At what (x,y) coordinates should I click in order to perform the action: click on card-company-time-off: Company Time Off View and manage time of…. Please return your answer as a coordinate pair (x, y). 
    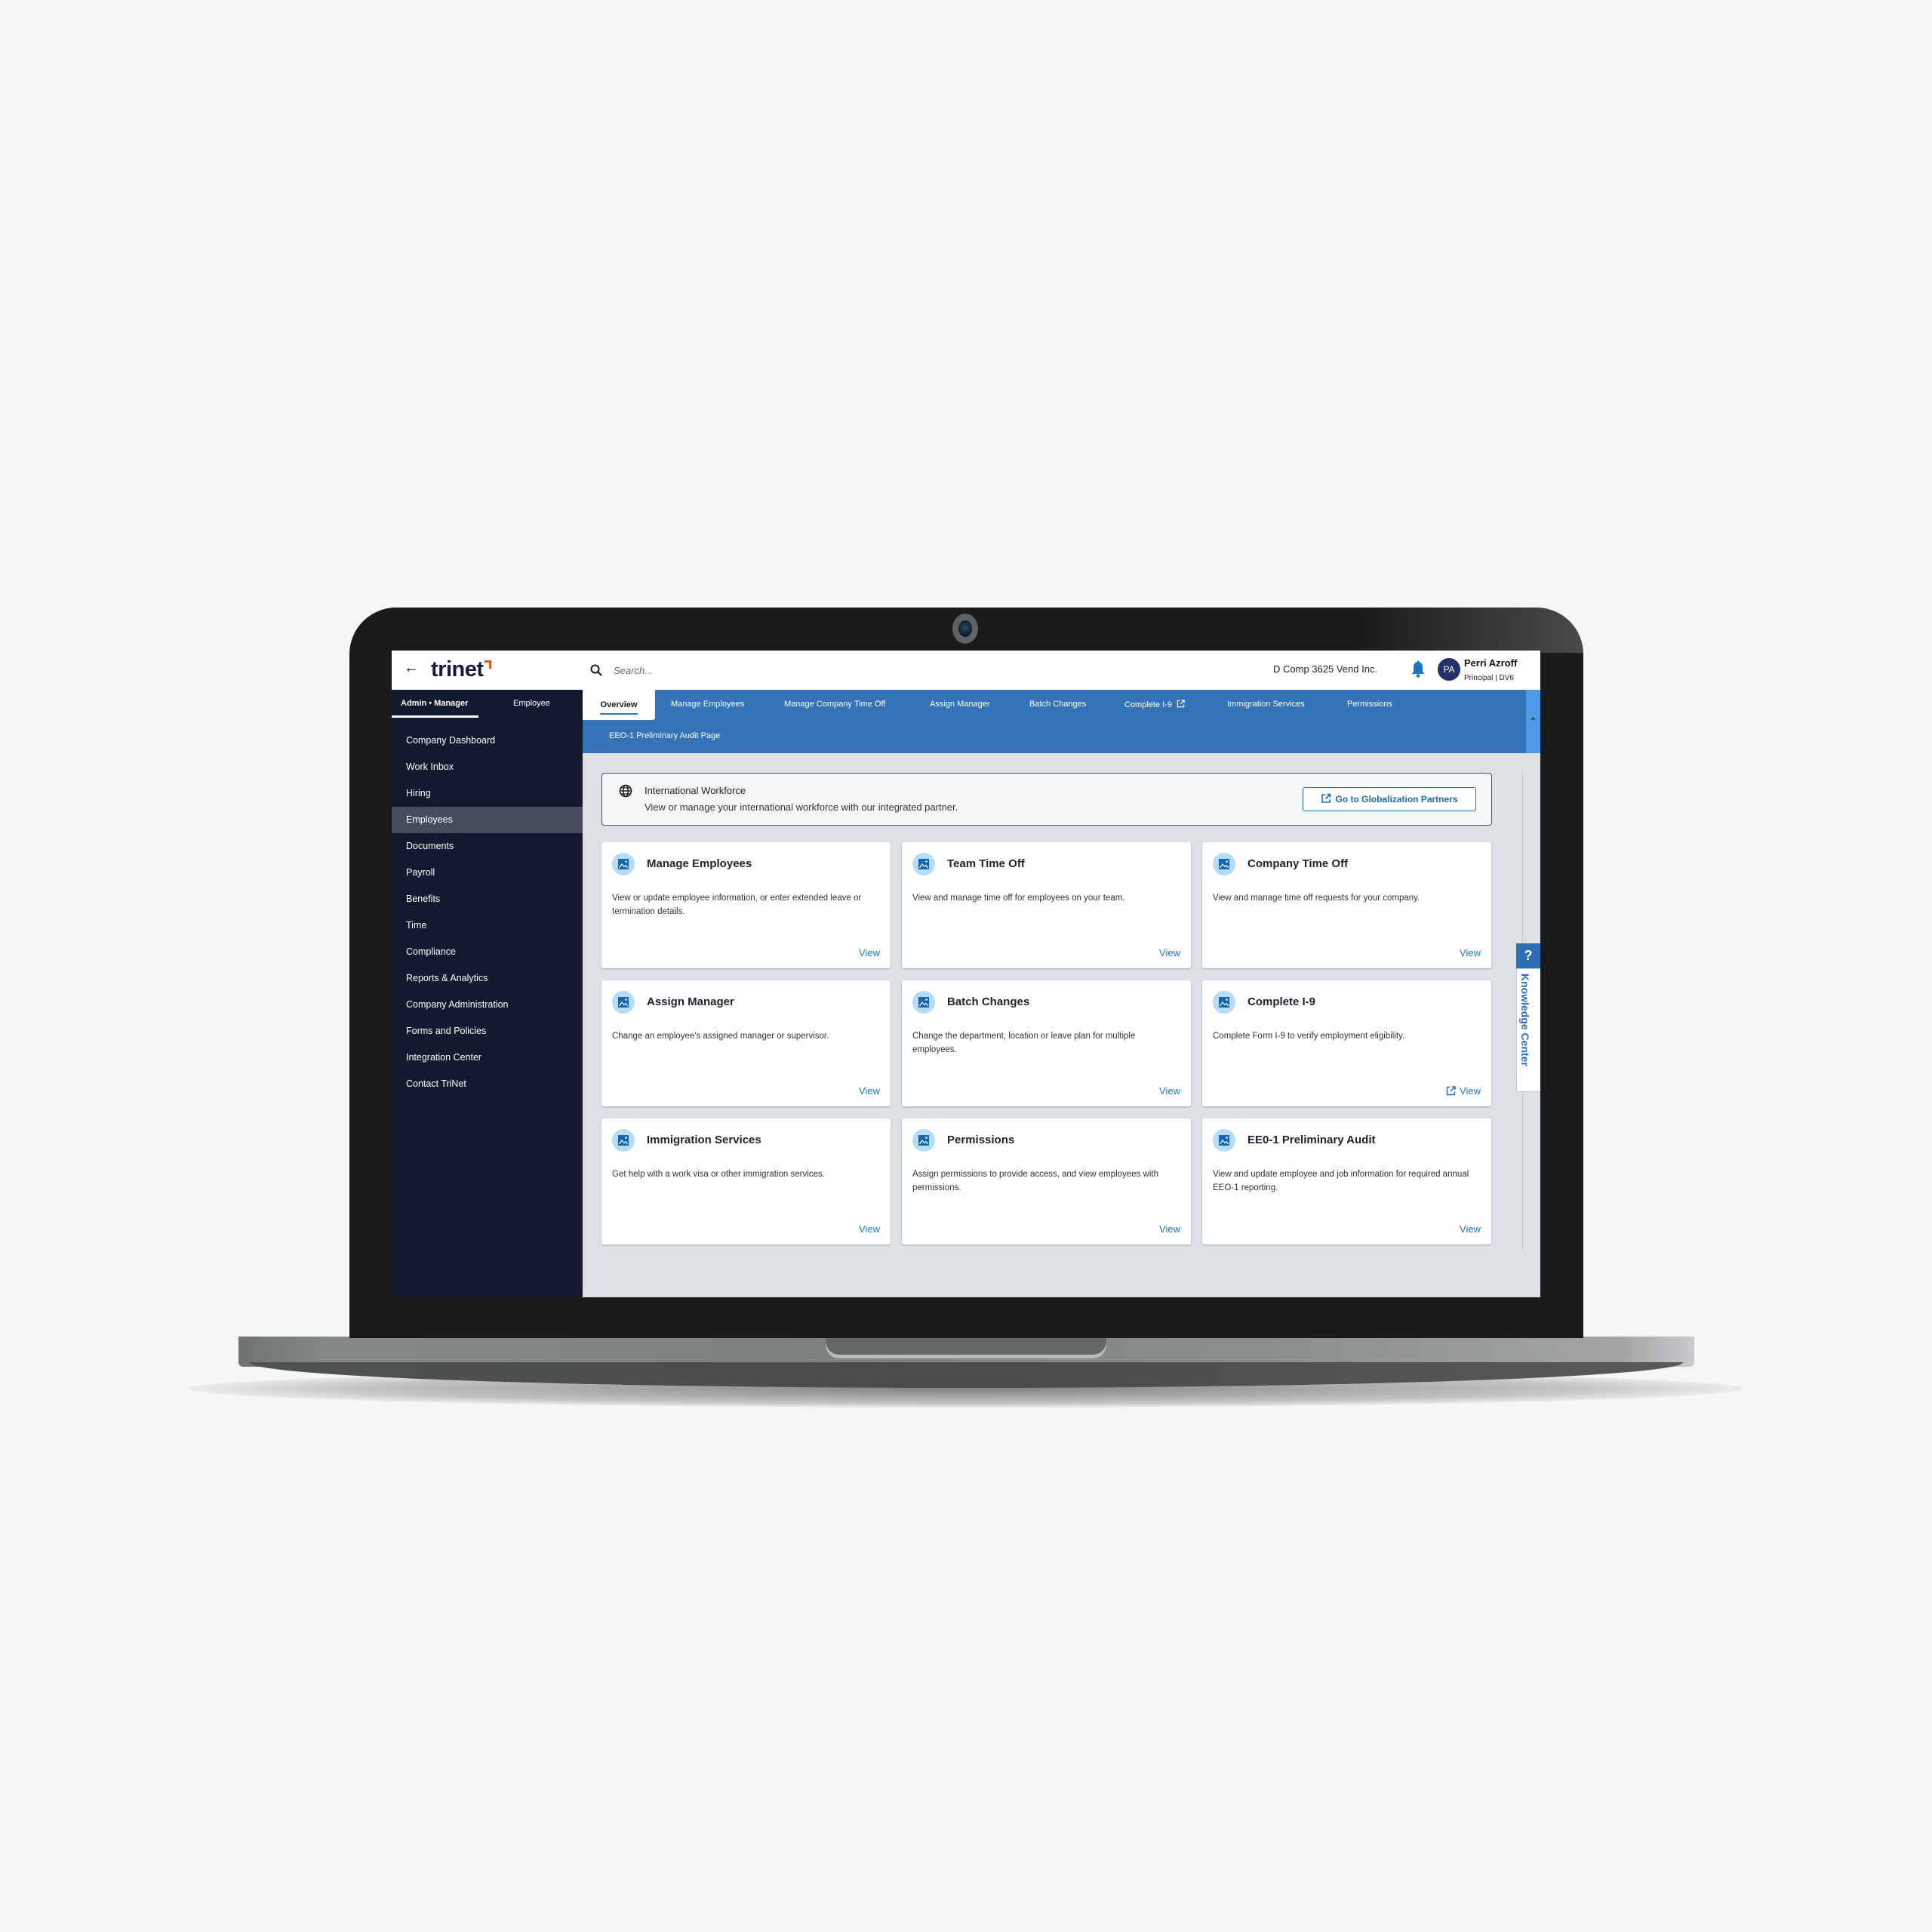
    Looking at the image, I should click on (1346, 905).